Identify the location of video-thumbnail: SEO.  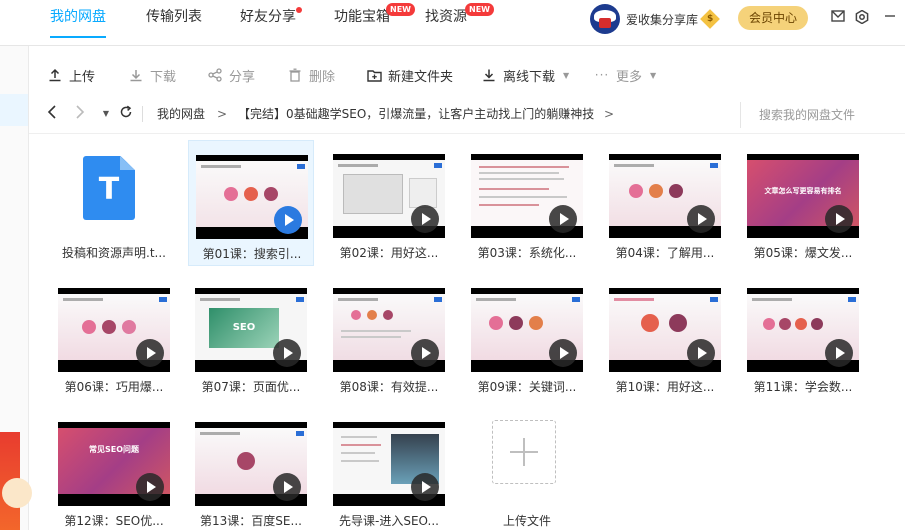
(251, 330).